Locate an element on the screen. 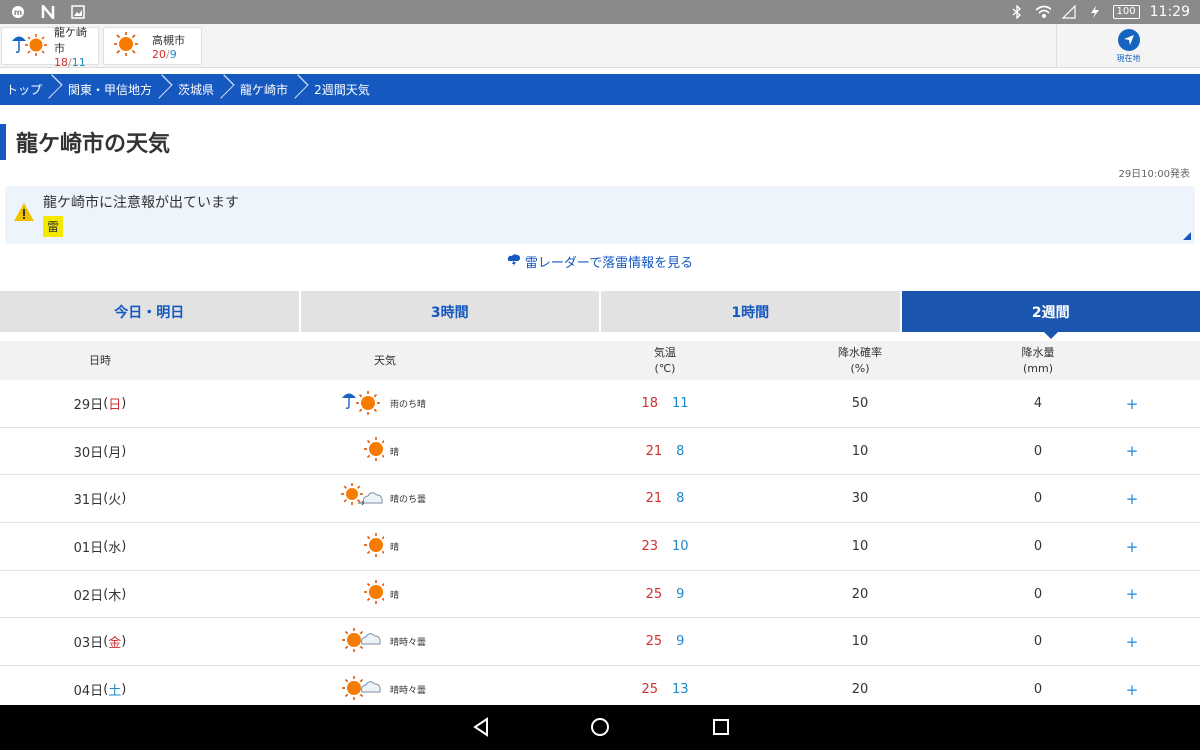 The image size is (1200, 750). location-low: 11 is located at coordinates (78, 62).